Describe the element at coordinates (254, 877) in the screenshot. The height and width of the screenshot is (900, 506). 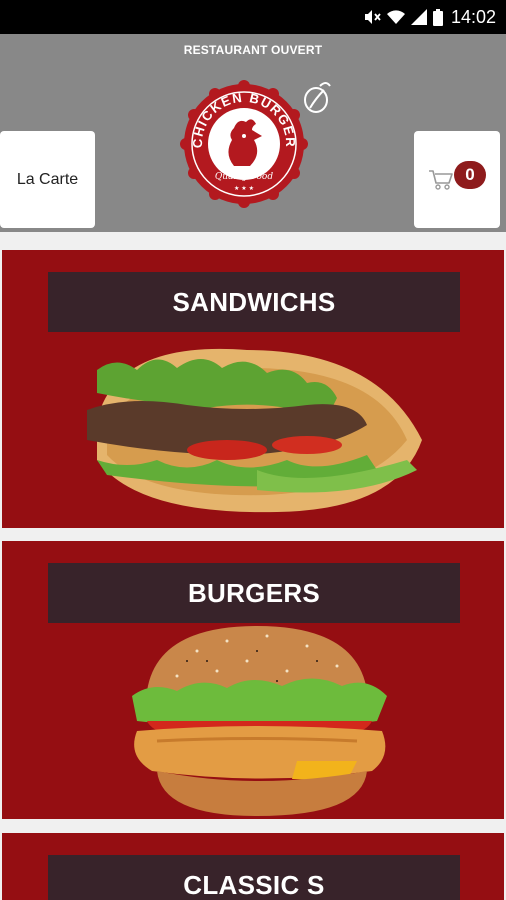
I see `category-title: CLASSIC S` at that location.